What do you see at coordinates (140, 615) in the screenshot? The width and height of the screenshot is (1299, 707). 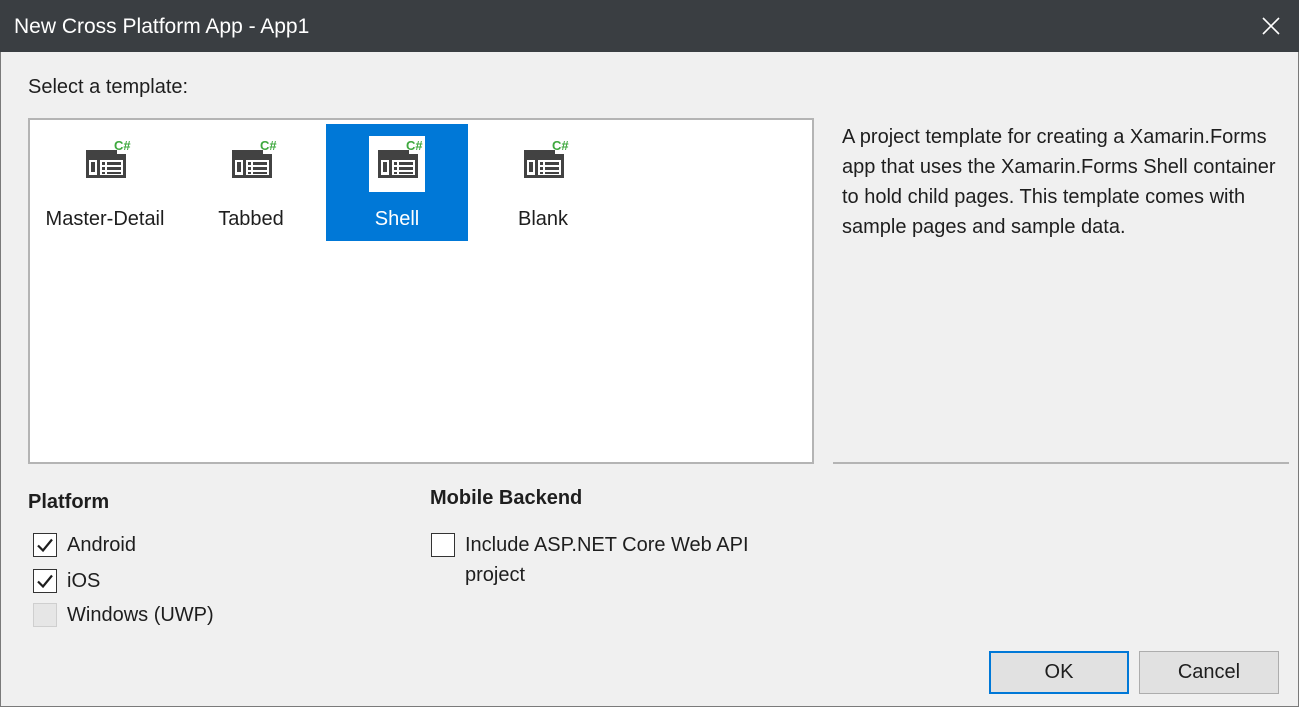 I see `uwp-label: Windows (UWP)` at bounding box center [140, 615].